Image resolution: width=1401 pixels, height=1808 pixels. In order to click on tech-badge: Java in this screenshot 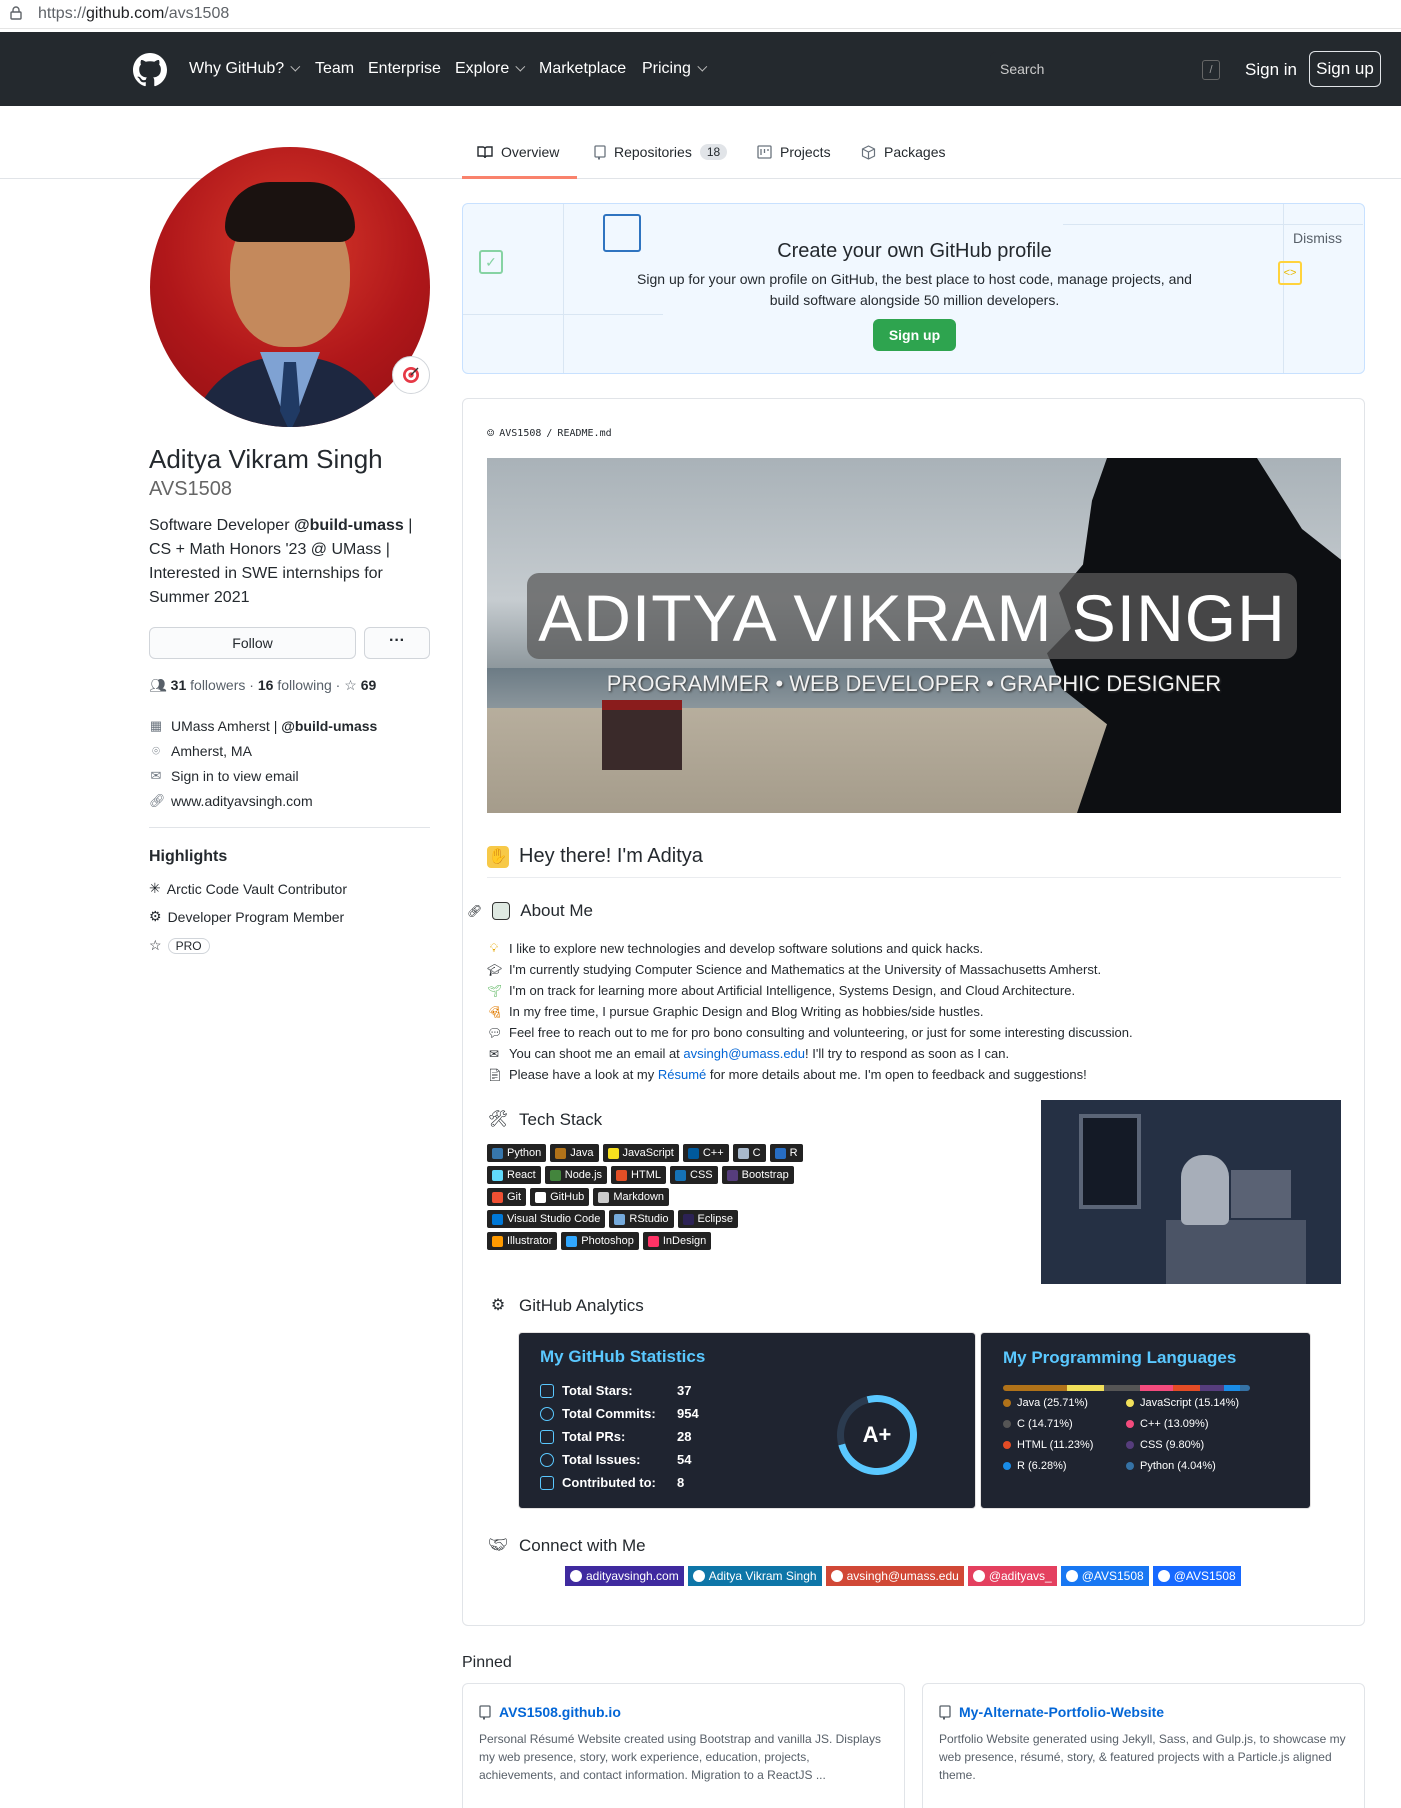, I will do `click(574, 1153)`.